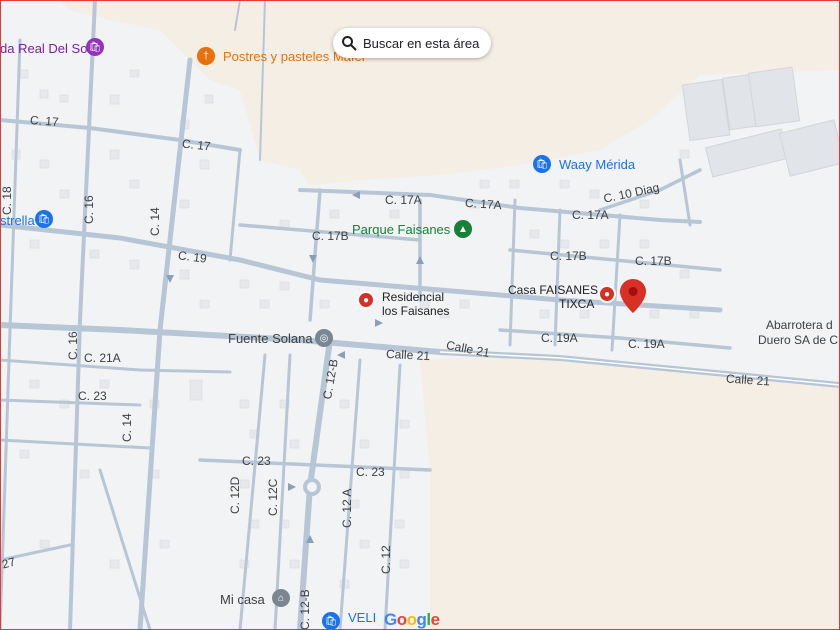  I want to click on street-label-c12a: C. 12 A, so click(347, 508).